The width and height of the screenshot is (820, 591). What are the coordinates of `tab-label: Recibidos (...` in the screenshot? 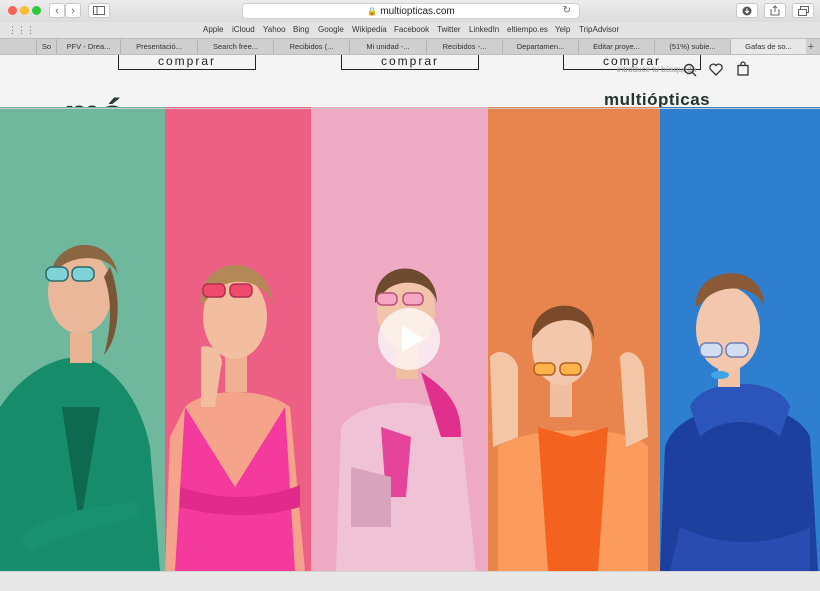 It's located at (311, 46).